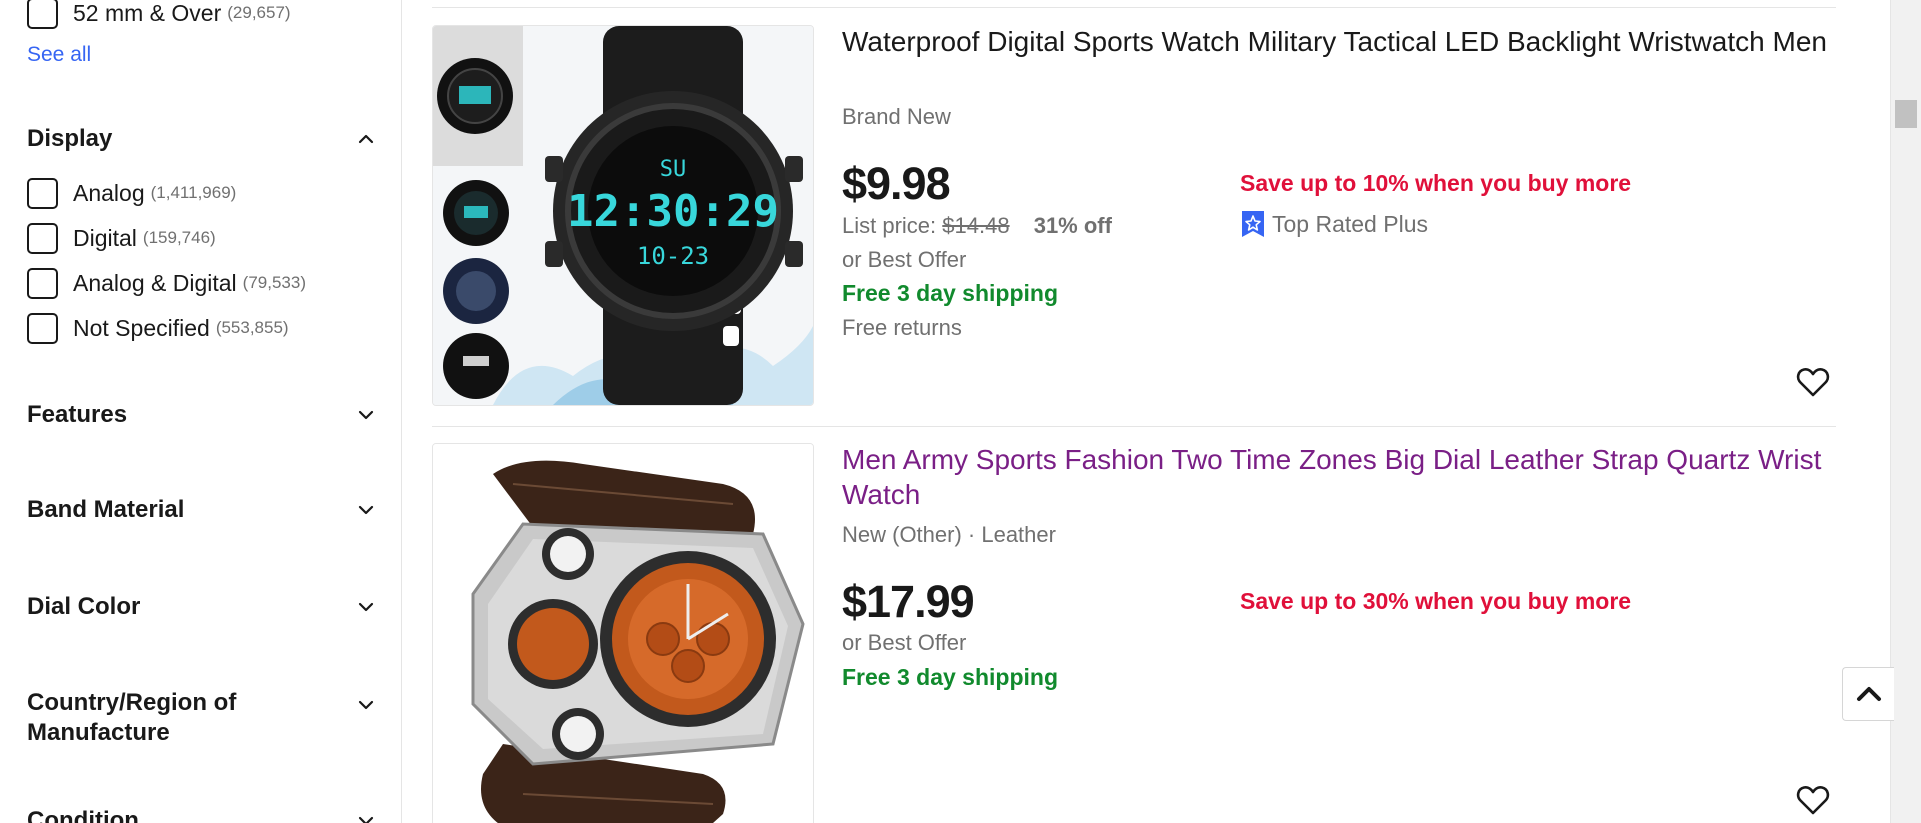 The height and width of the screenshot is (823, 1921). Describe the element at coordinates (202, 814) in the screenshot. I see `facet-condition-header: Condition` at that location.